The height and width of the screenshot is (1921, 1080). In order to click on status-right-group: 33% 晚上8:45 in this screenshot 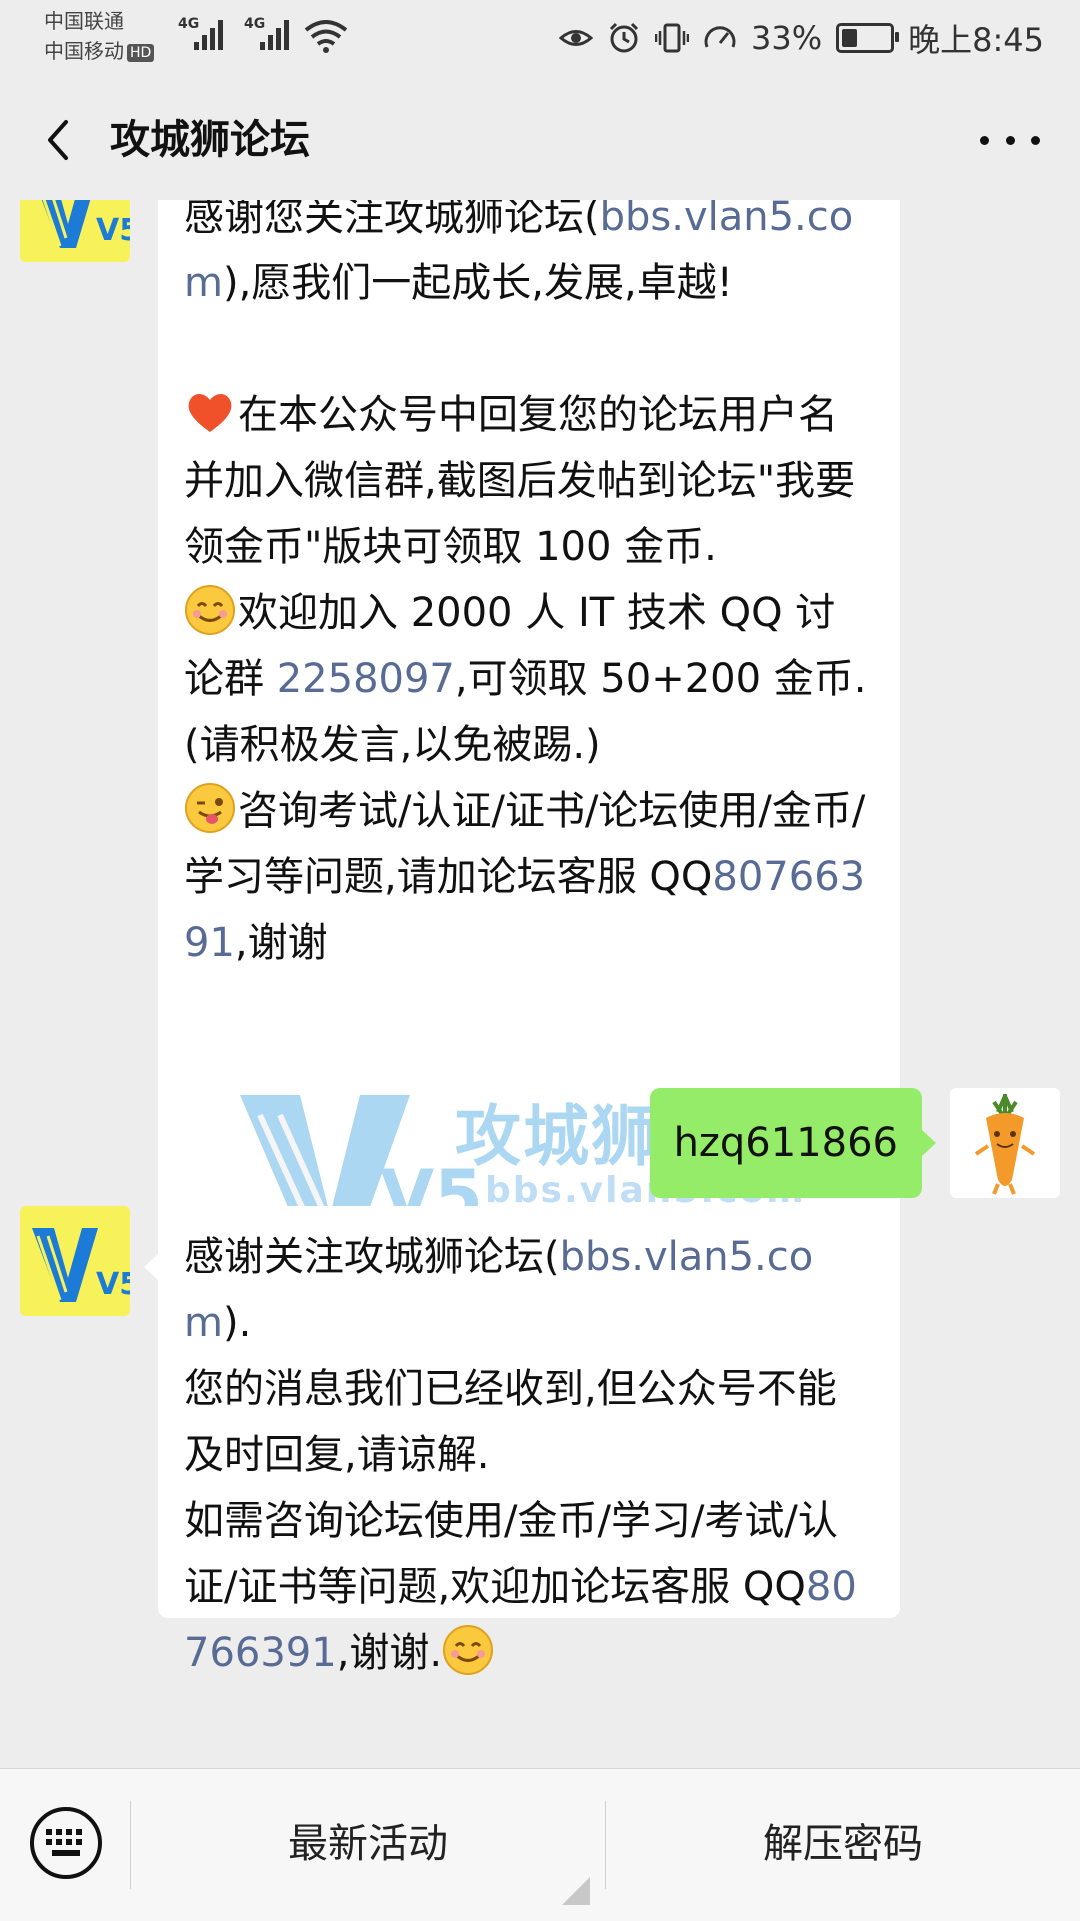, I will do `click(801, 38)`.